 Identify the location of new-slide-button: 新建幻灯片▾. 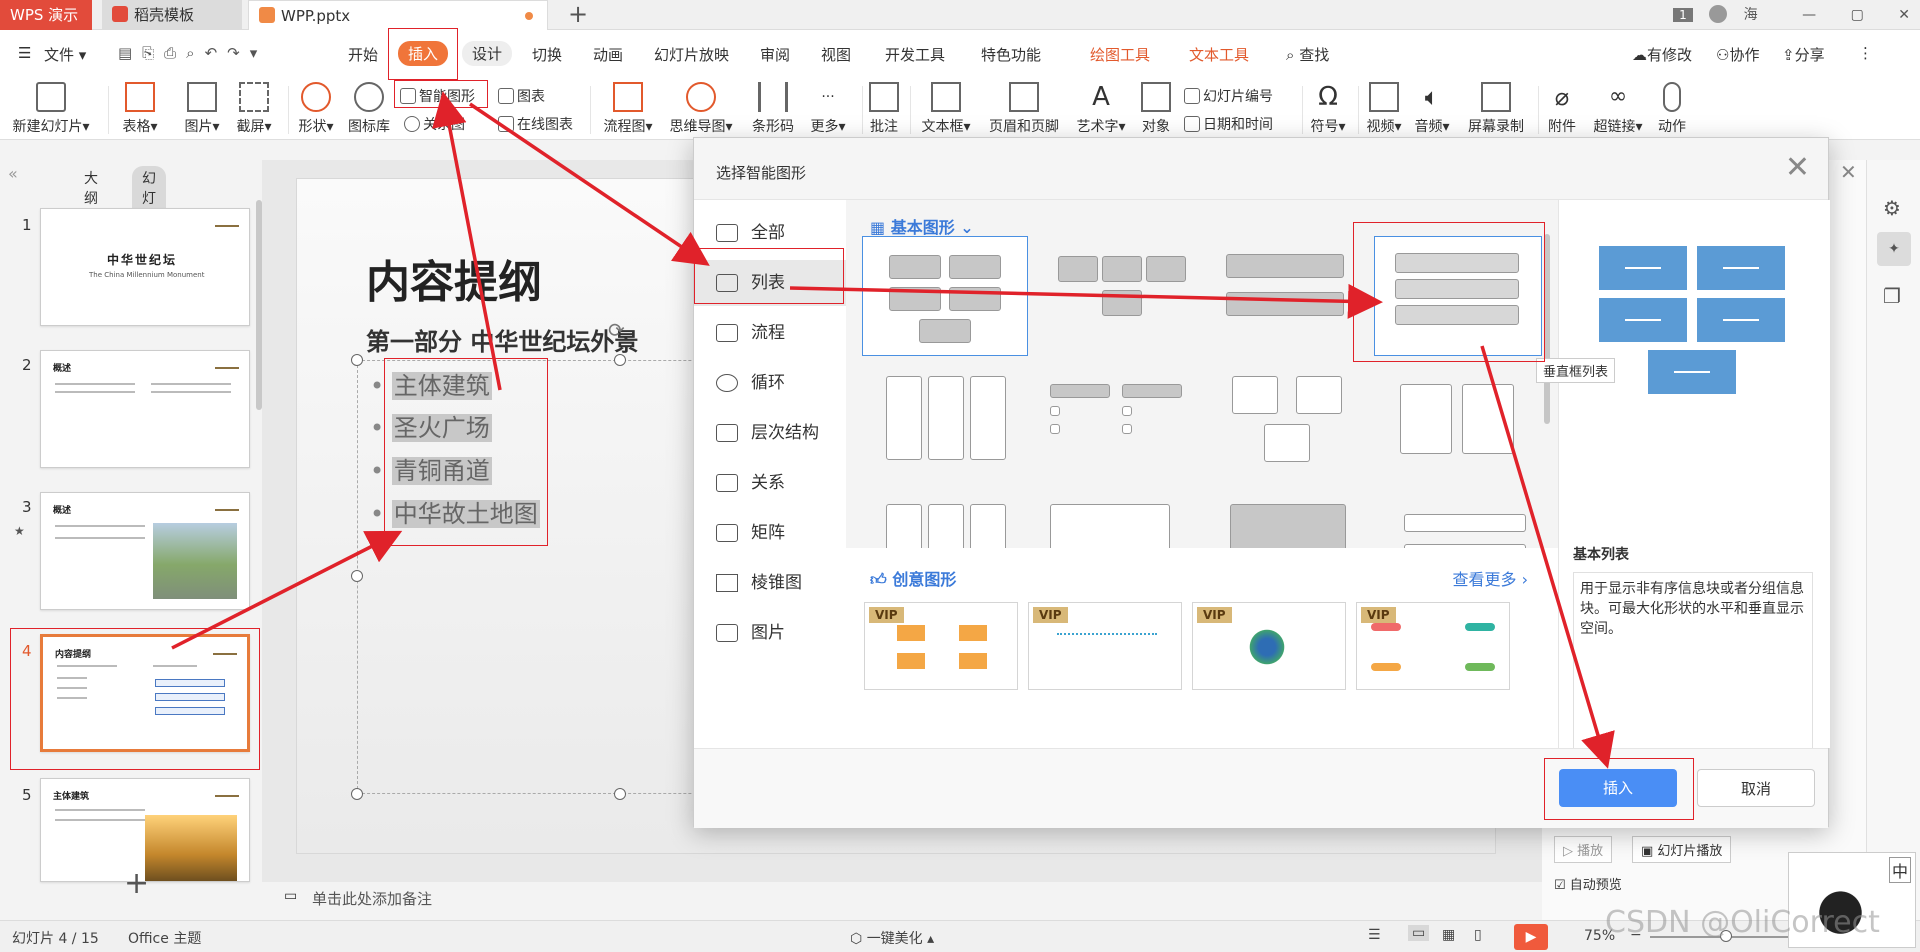
(51, 109).